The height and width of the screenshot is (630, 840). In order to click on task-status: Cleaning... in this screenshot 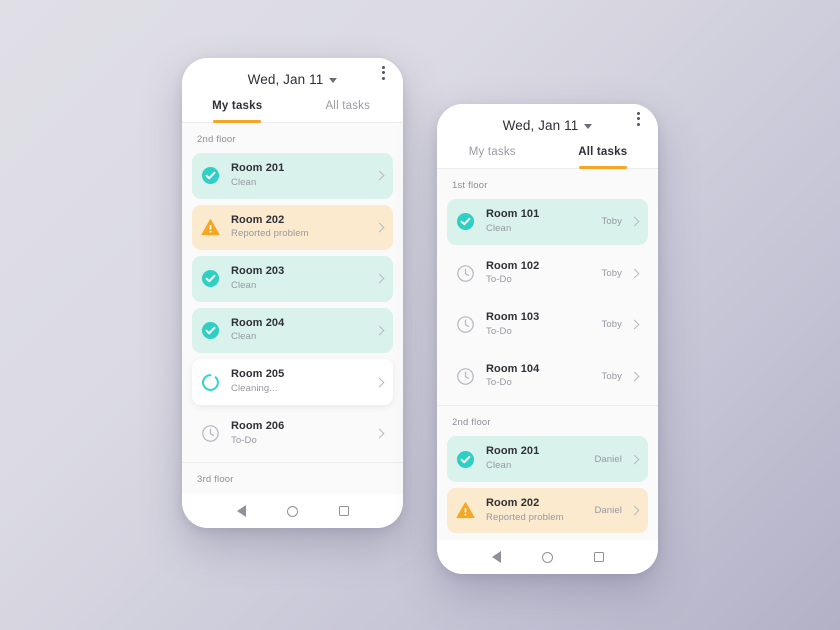, I will do `click(254, 388)`.